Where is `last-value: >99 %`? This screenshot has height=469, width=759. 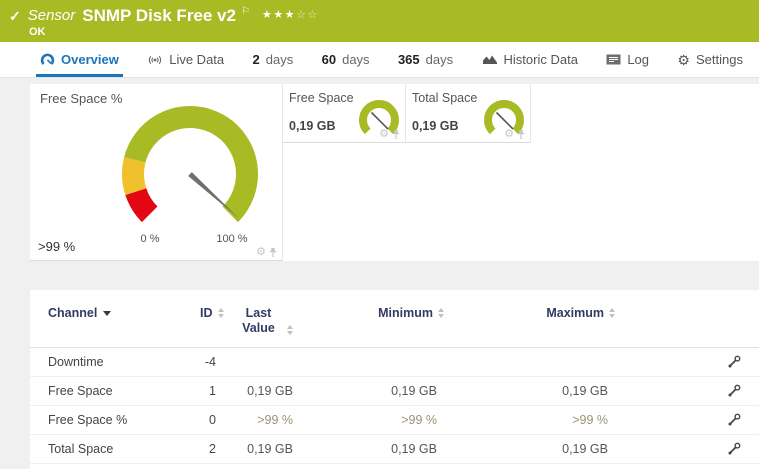
last-value: >99 % is located at coordinates (275, 420).